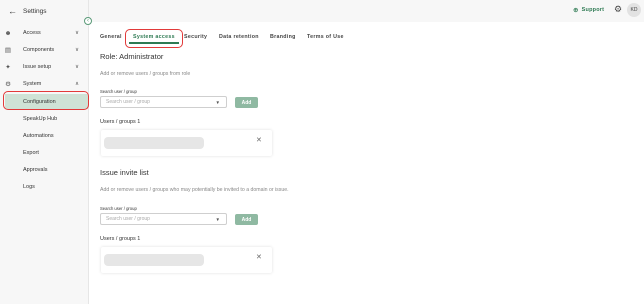 The height and width of the screenshot is (304, 644). What do you see at coordinates (118, 208) in the screenshot?
I see `invite-search-label: Search user / group` at bounding box center [118, 208].